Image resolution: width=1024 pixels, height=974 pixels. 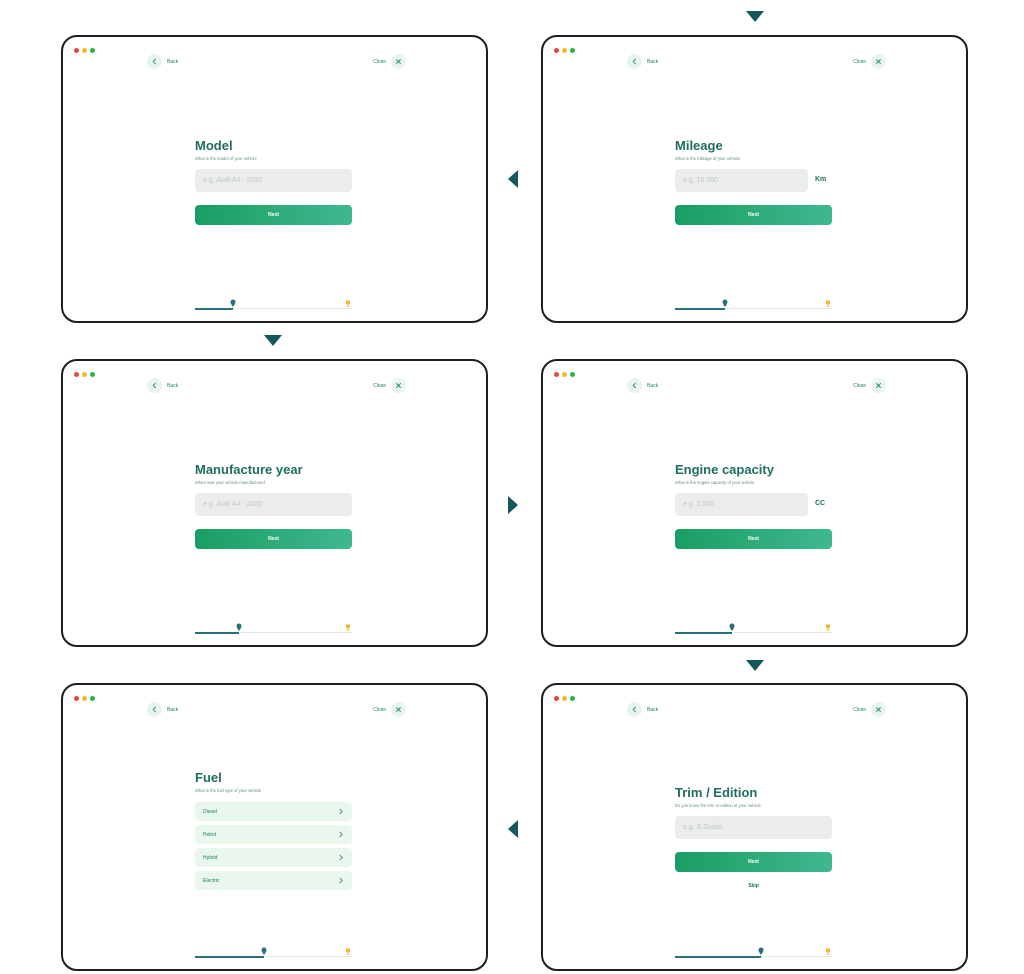 I want to click on model-input: e.g. Audi A4 - 2020, so click(x=273, y=180).